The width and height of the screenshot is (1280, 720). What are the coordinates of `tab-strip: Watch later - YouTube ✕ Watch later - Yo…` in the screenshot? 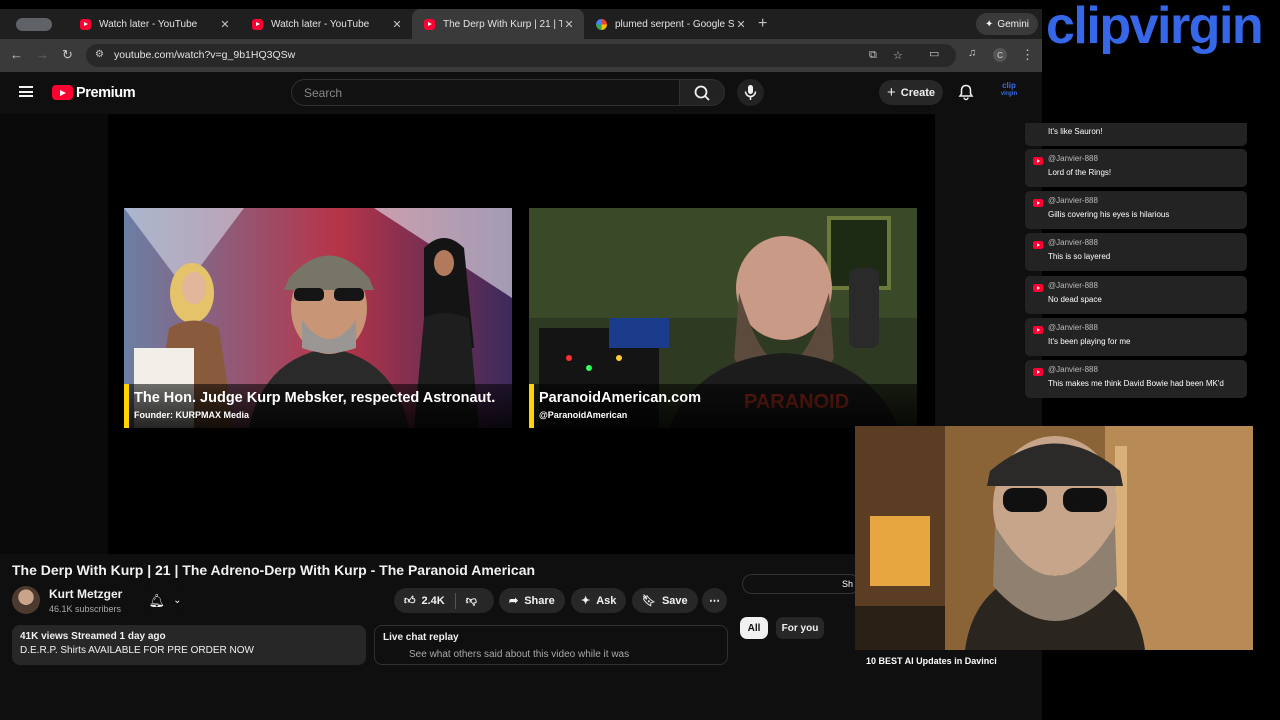 It's located at (521, 24).